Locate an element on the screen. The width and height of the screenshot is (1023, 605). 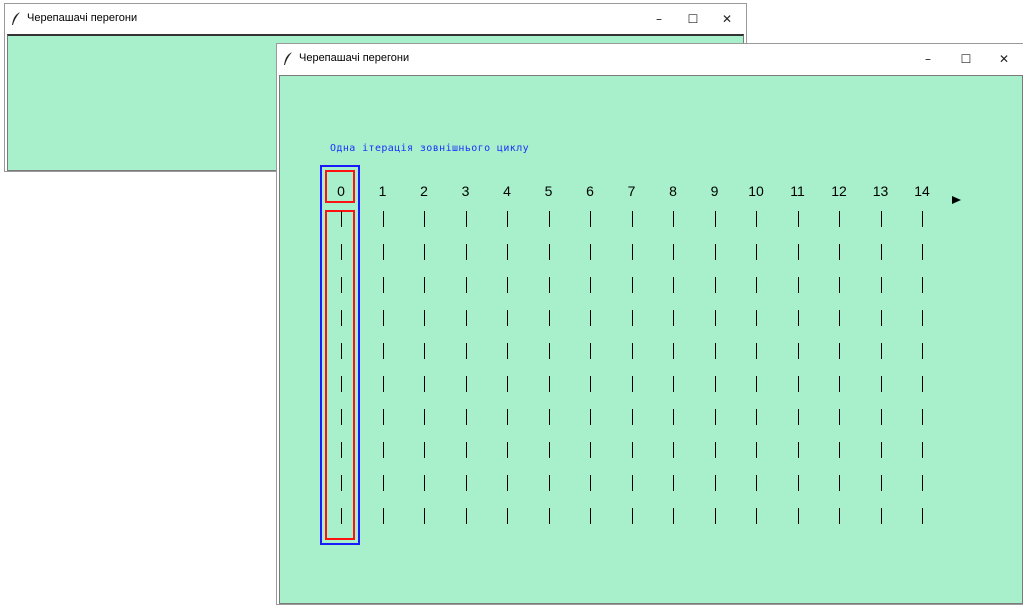
front-window-titlebar: Черепашачі перегони – ☐ ✕ is located at coordinates (650, 59).